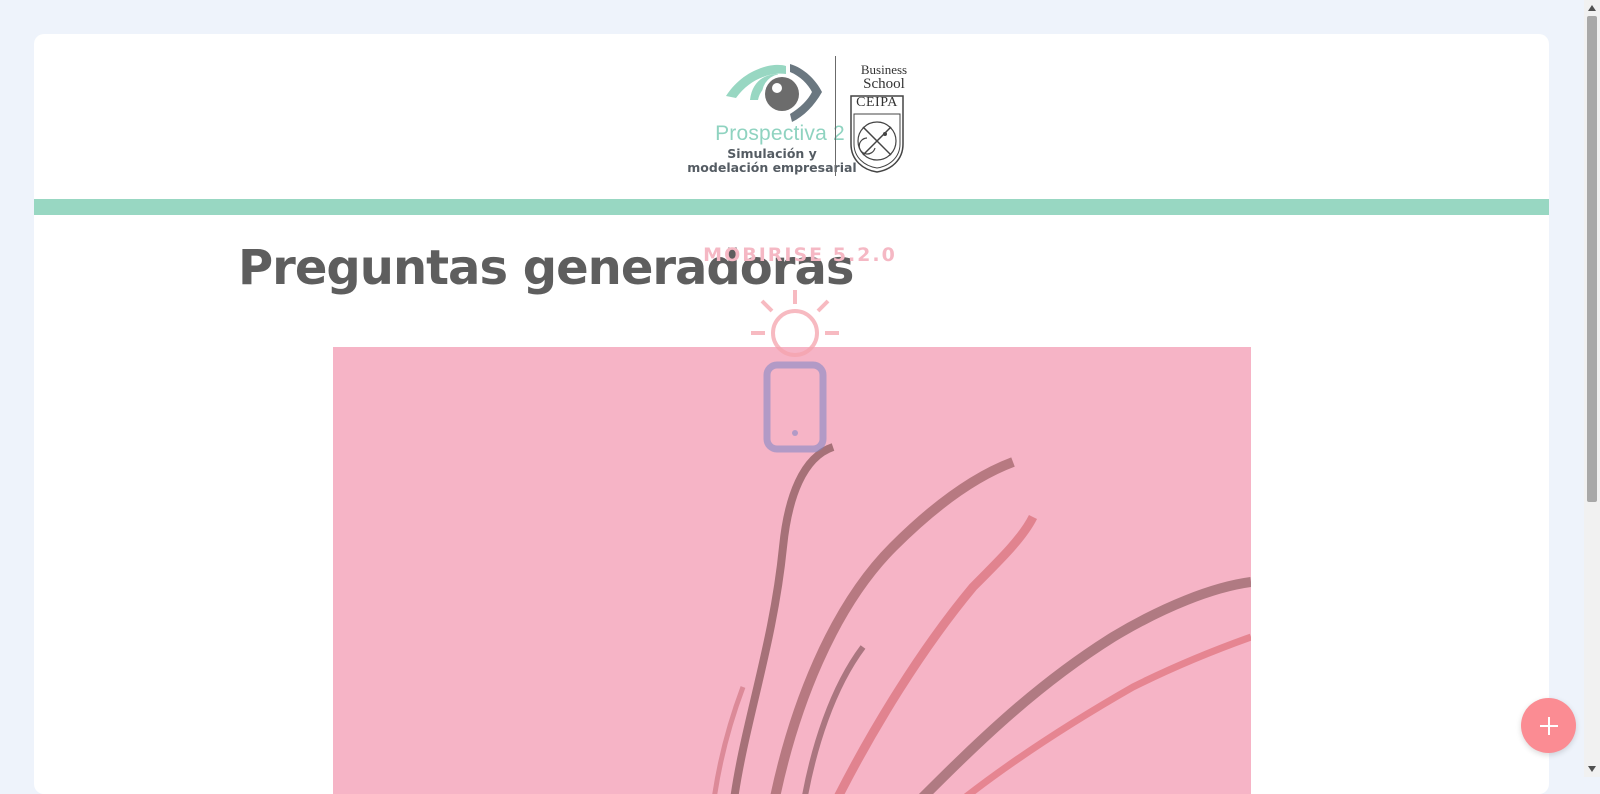 Image resolution: width=1600 pixels, height=794 pixels. I want to click on scrollbar-thumb, so click(1592, 259).